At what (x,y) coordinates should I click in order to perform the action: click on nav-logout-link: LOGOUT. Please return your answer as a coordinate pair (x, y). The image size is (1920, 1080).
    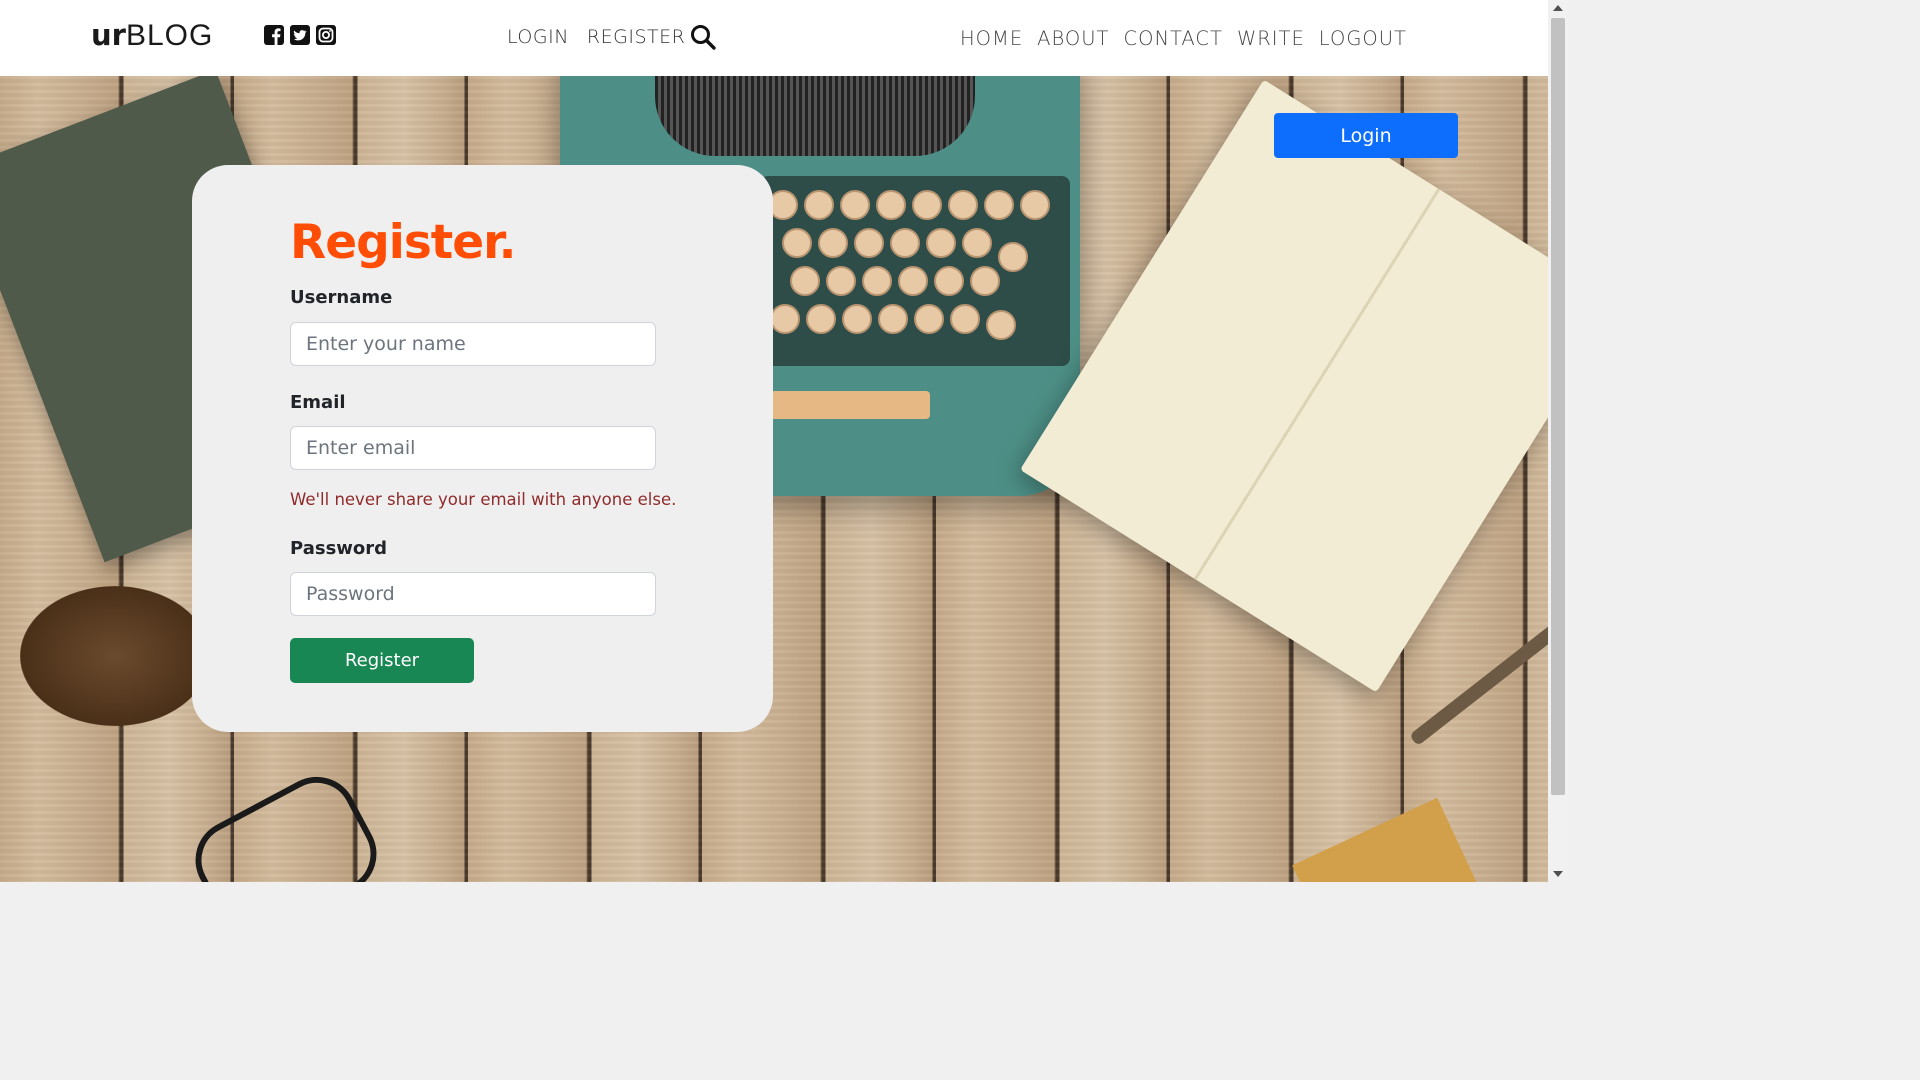
    Looking at the image, I should click on (1363, 38).